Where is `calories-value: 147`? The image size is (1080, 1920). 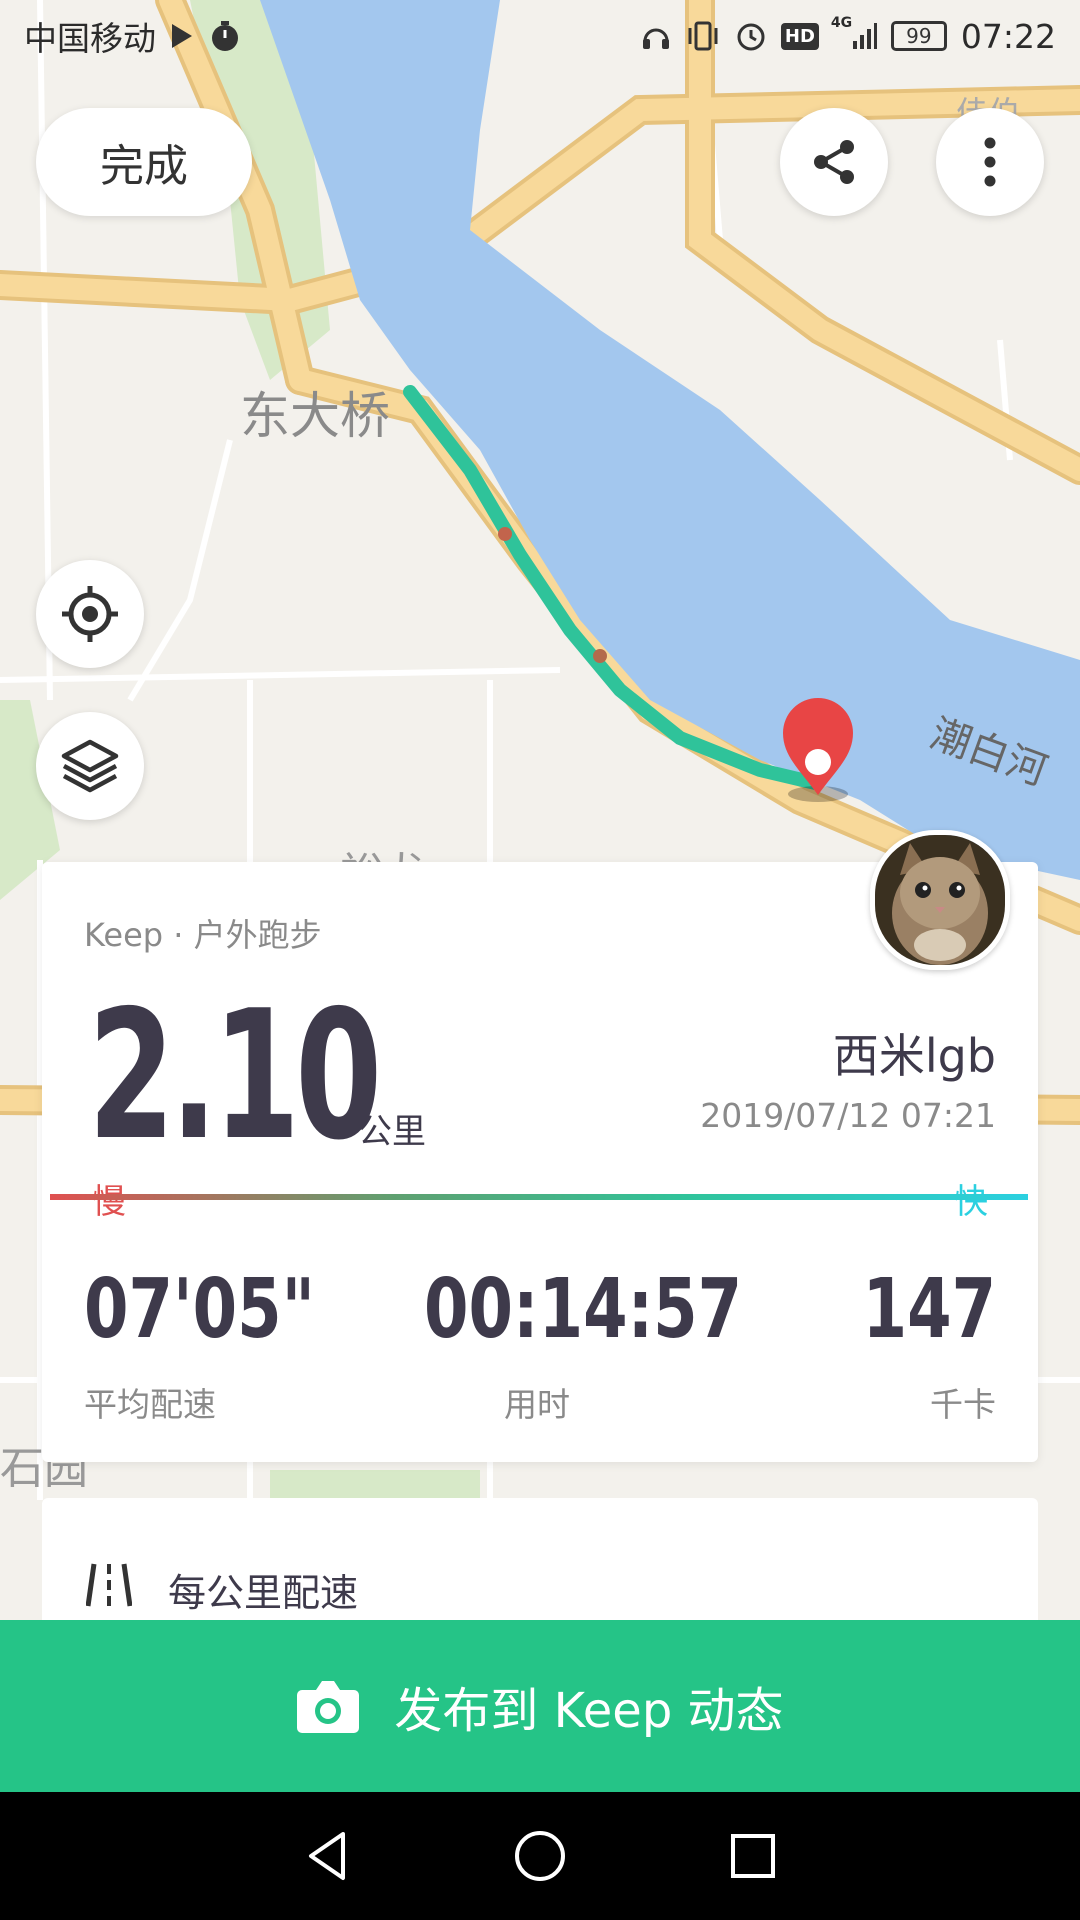 calories-value: 147 is located at coordinates (929, 1309).